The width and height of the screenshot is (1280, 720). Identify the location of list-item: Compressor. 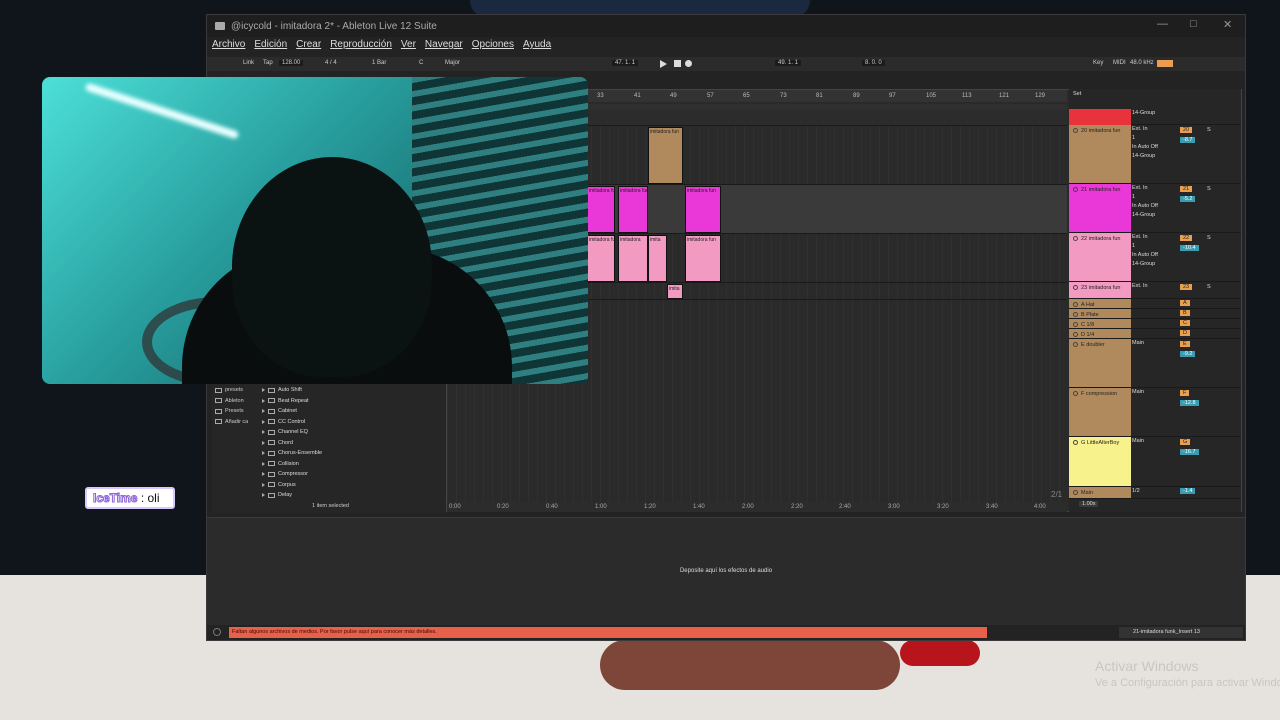
(292, 474).